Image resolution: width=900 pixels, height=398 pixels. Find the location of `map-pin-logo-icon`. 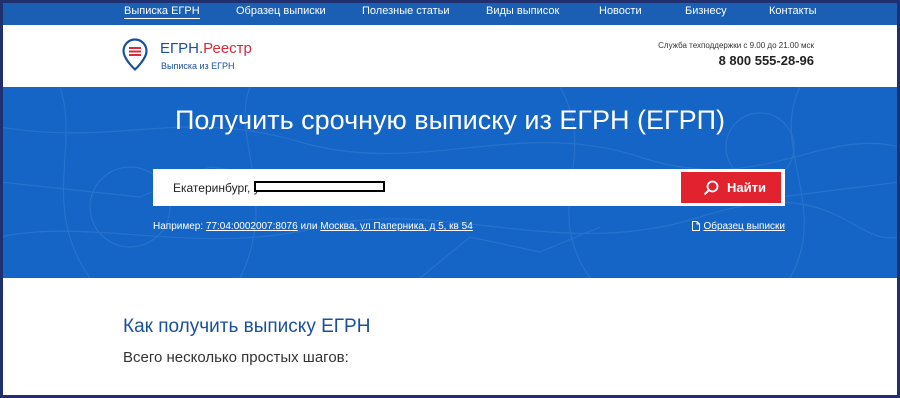

map-pin-logo-icon is located at coordinates (135, 54).